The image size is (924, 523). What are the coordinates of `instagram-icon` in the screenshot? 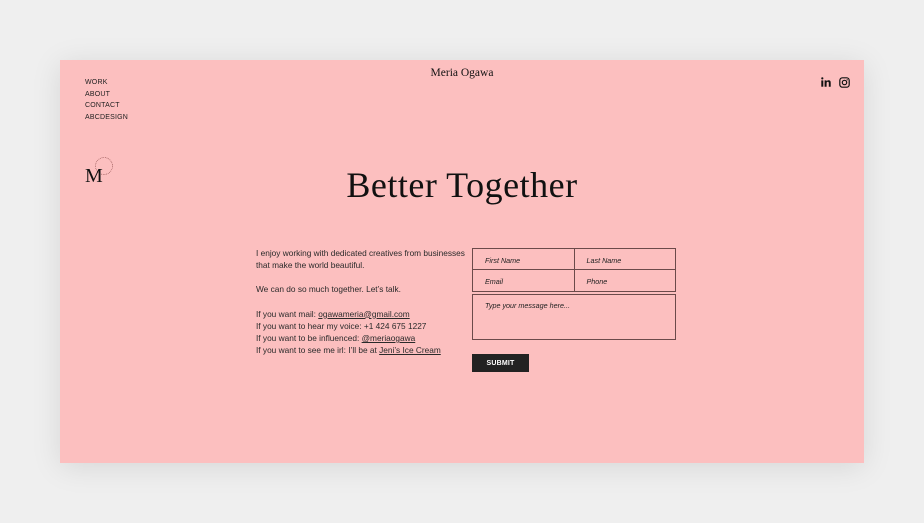 It's located at (844, 82).